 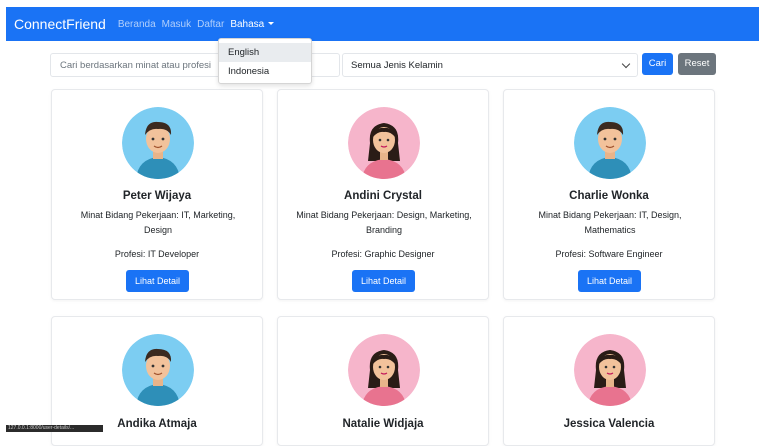 What do you see at coordinates (265, 52) in the screenshot?
I see `language-option-english: English` at bounding box center [265, 52].